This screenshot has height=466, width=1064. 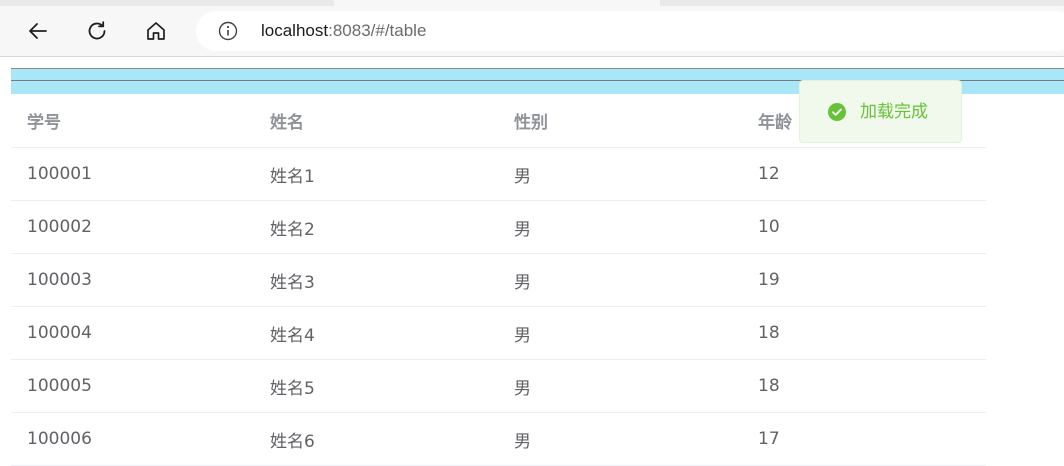 What do you see at coordinates (287, 123) in the screenshot?
I see `header-name: 姓名` at bounding box center [287, 123].